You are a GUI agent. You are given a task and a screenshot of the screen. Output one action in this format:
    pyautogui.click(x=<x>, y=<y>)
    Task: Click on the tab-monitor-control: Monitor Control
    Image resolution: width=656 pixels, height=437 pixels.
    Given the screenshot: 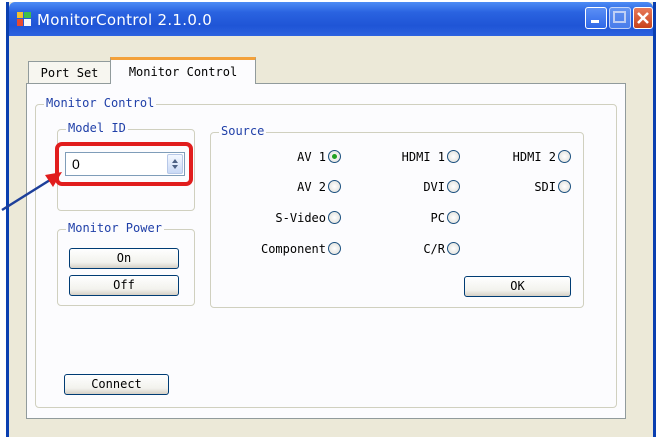 What is the action you would take?
    pyautogui.click(x=183, y=70)
    